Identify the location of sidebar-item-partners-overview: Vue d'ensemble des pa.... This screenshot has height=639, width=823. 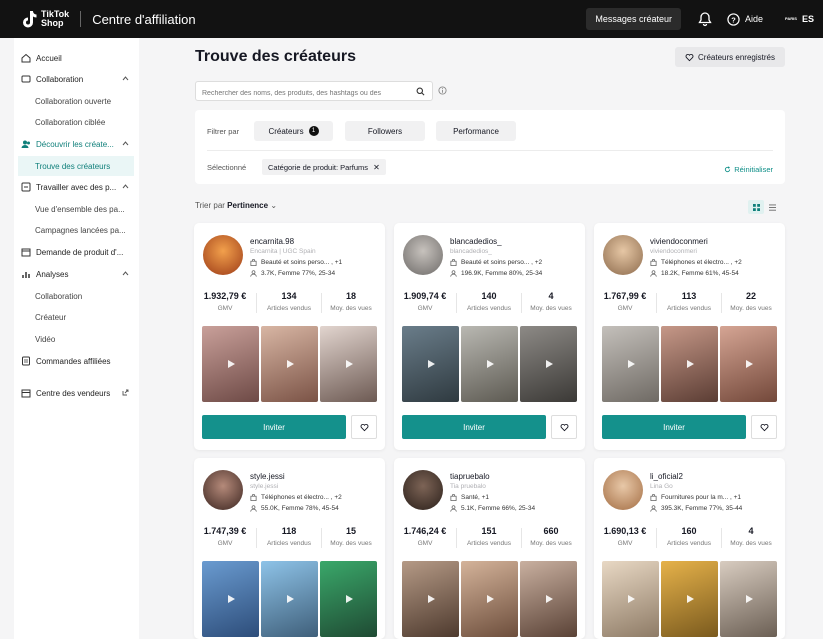
(76, 209).